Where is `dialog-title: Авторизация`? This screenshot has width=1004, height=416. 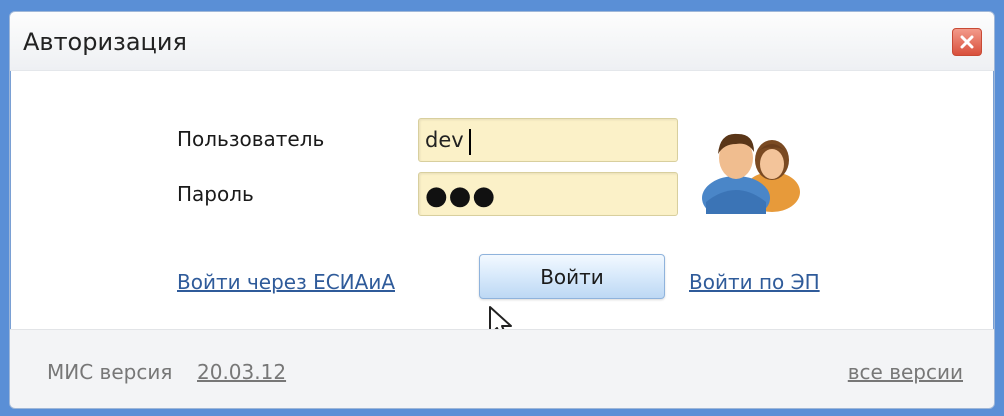 dialog-title: Авторизация is located at coordinates (105, 42).